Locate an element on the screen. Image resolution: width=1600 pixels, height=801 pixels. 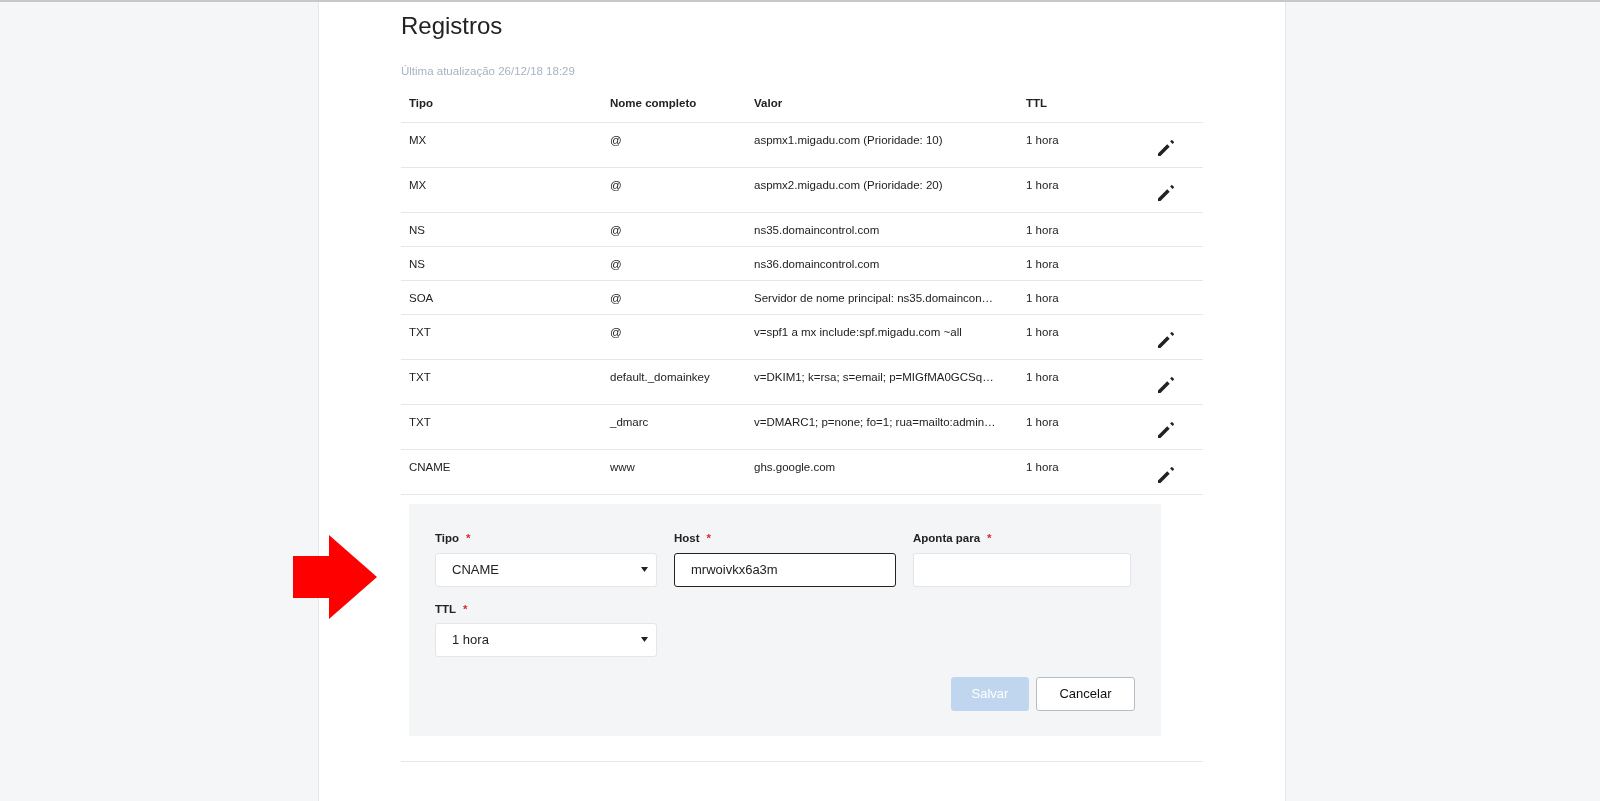
table-cell: default._domainkey is located at coordinates (660, 377).